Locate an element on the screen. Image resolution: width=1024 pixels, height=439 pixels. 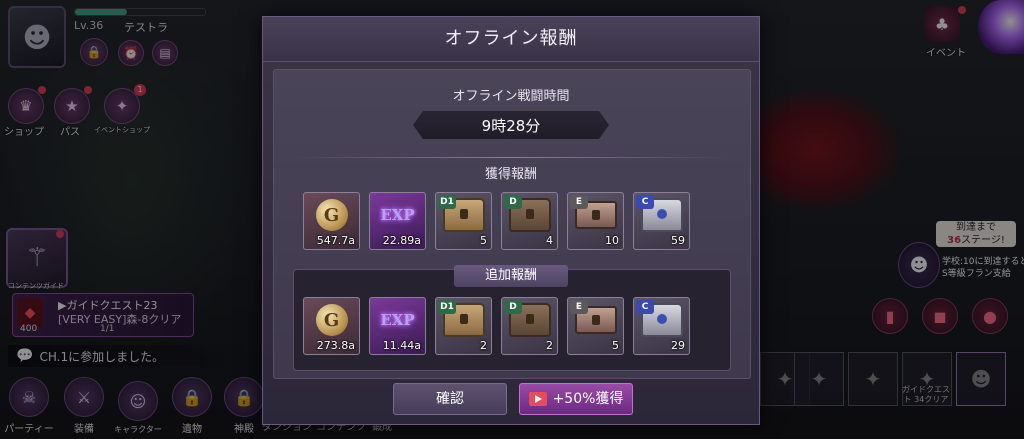
party-icon: ☠ is located at coordinates (29, 397).